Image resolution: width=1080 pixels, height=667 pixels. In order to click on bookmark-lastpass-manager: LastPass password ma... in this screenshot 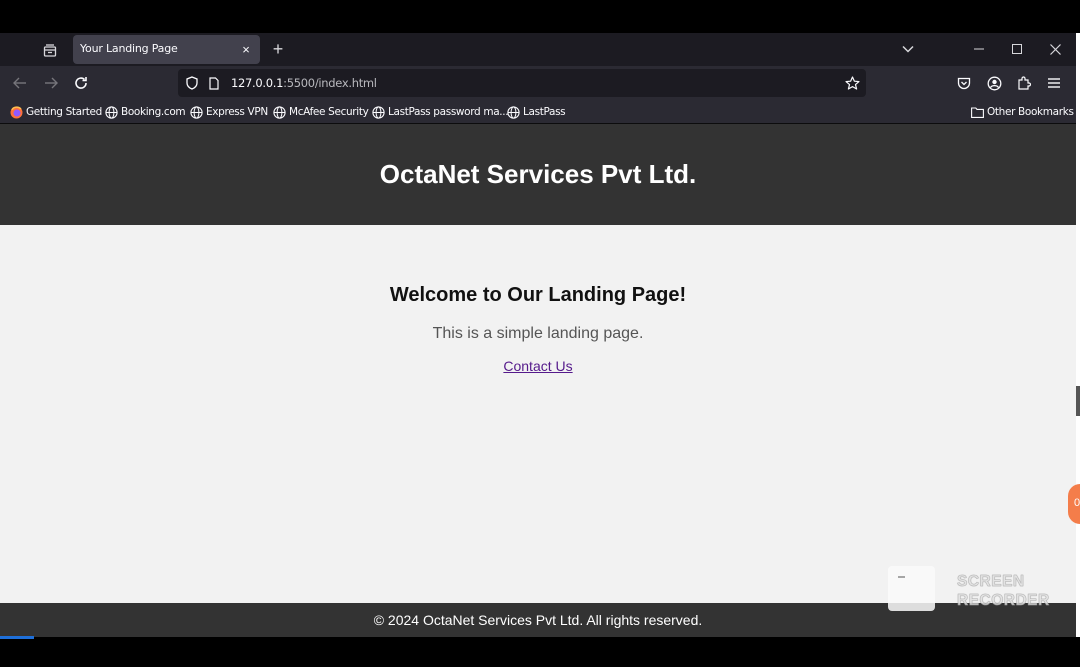, I will do `click(440, 112)`.